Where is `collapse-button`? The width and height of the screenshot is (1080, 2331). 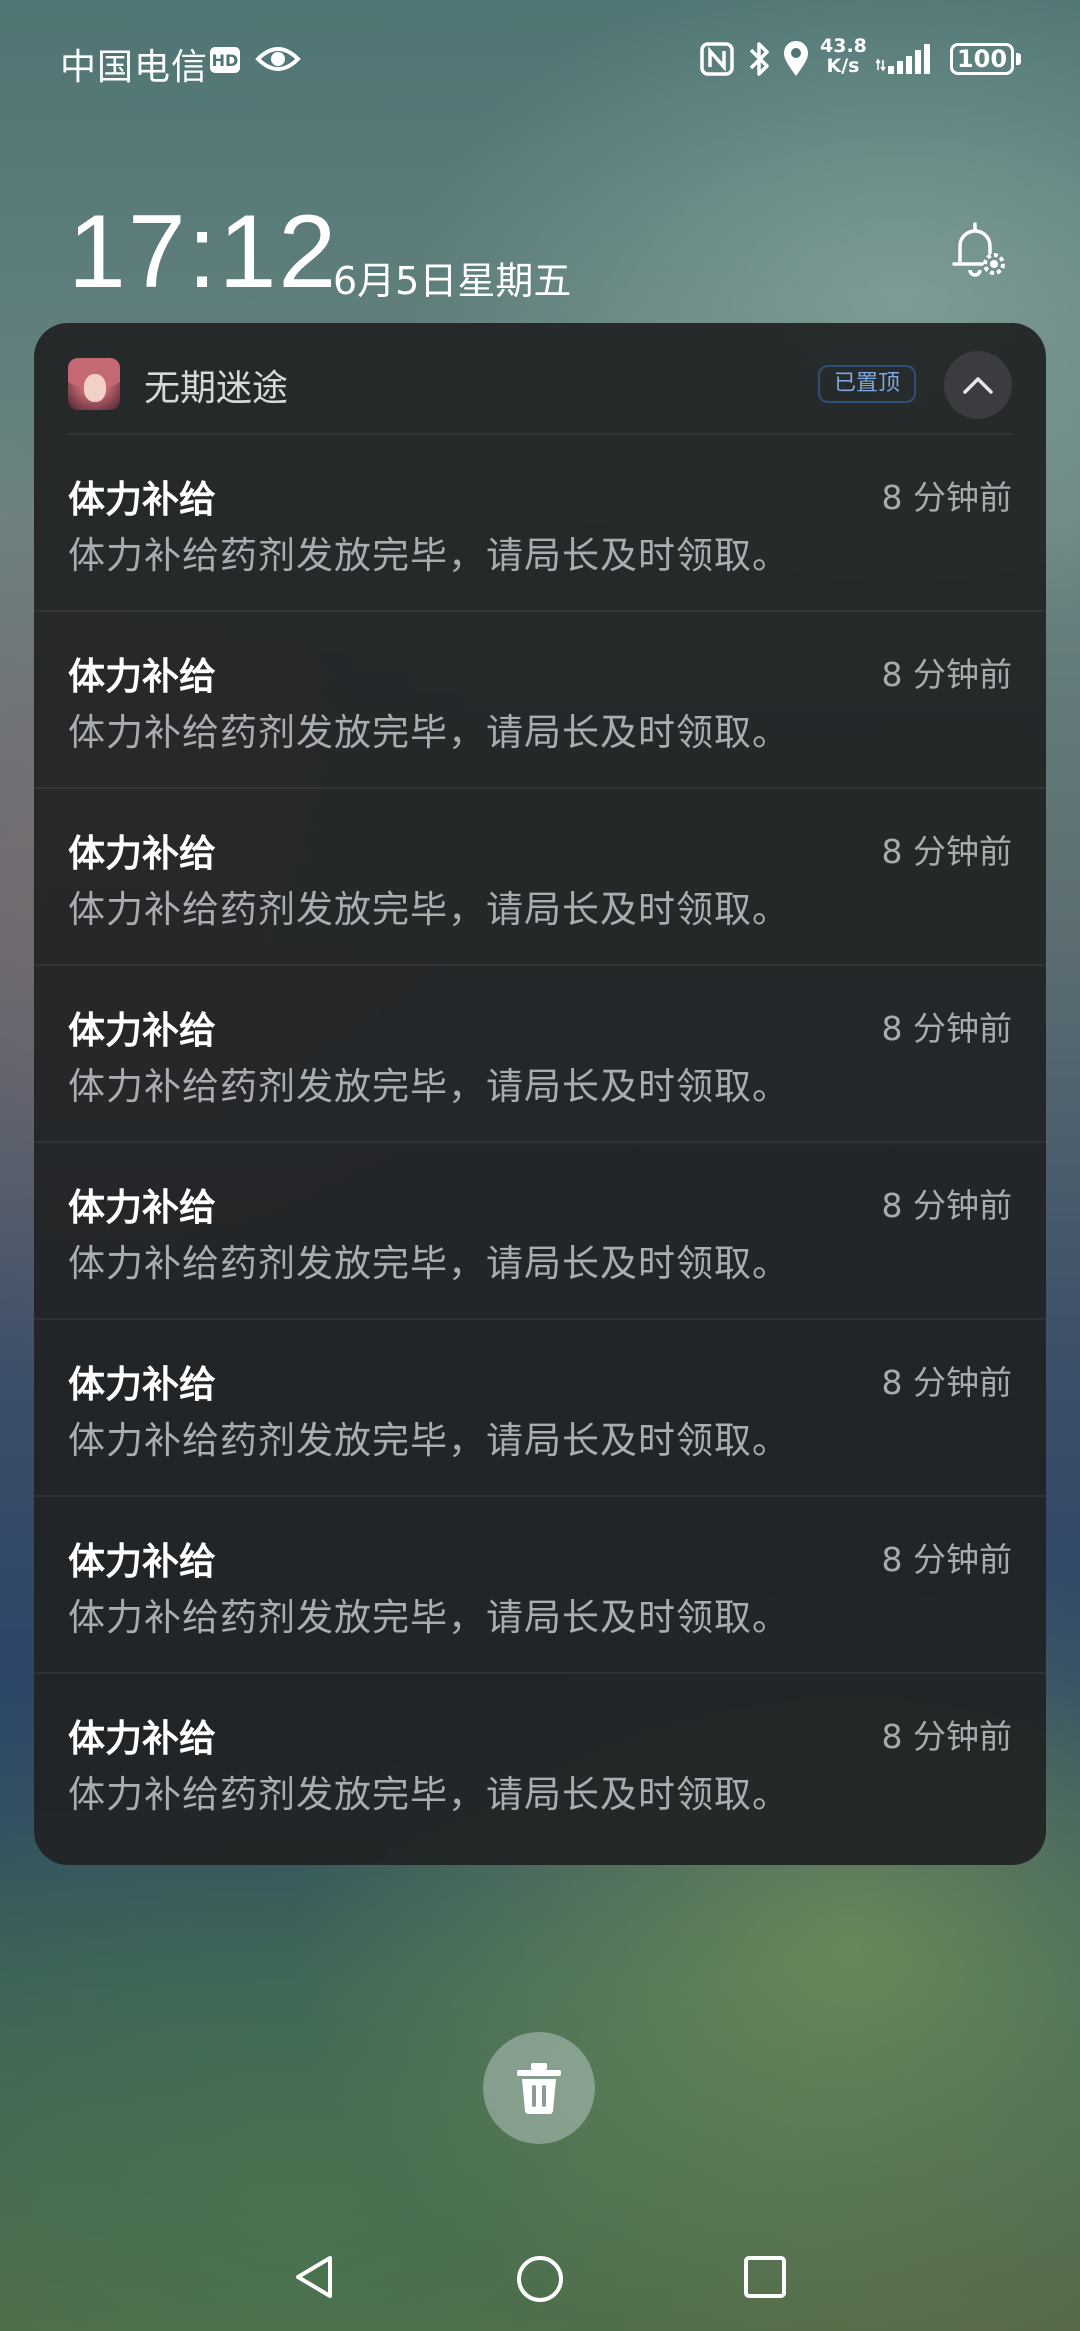 collapse-button is located at coordinates (978, 385).